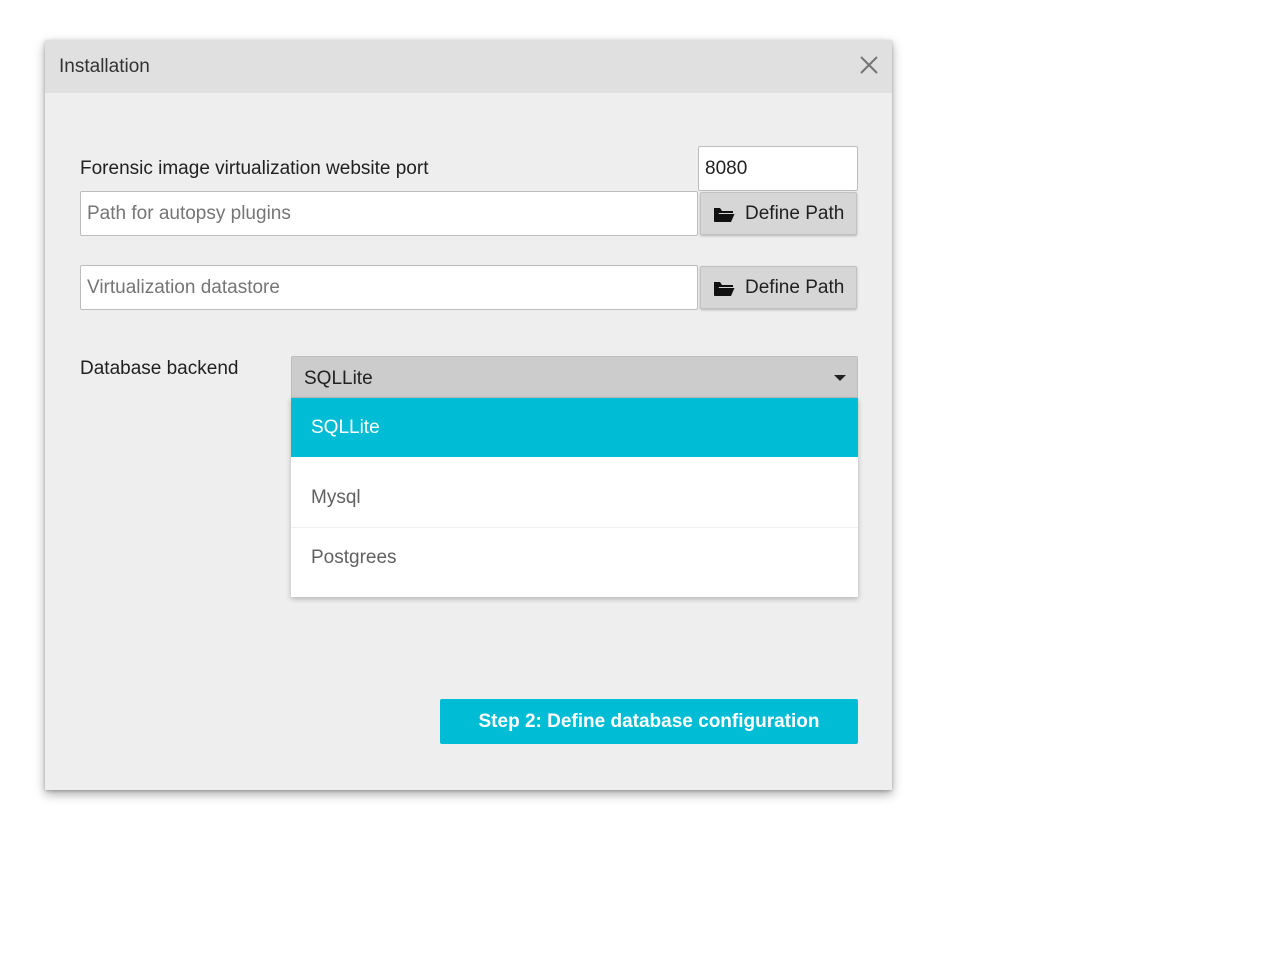 The image size is (1280, 960). What do you see at coordinates (338, 378) in the screenshot?
I see `database-selected-value: SQLLite` at bounding box center [338, 378].